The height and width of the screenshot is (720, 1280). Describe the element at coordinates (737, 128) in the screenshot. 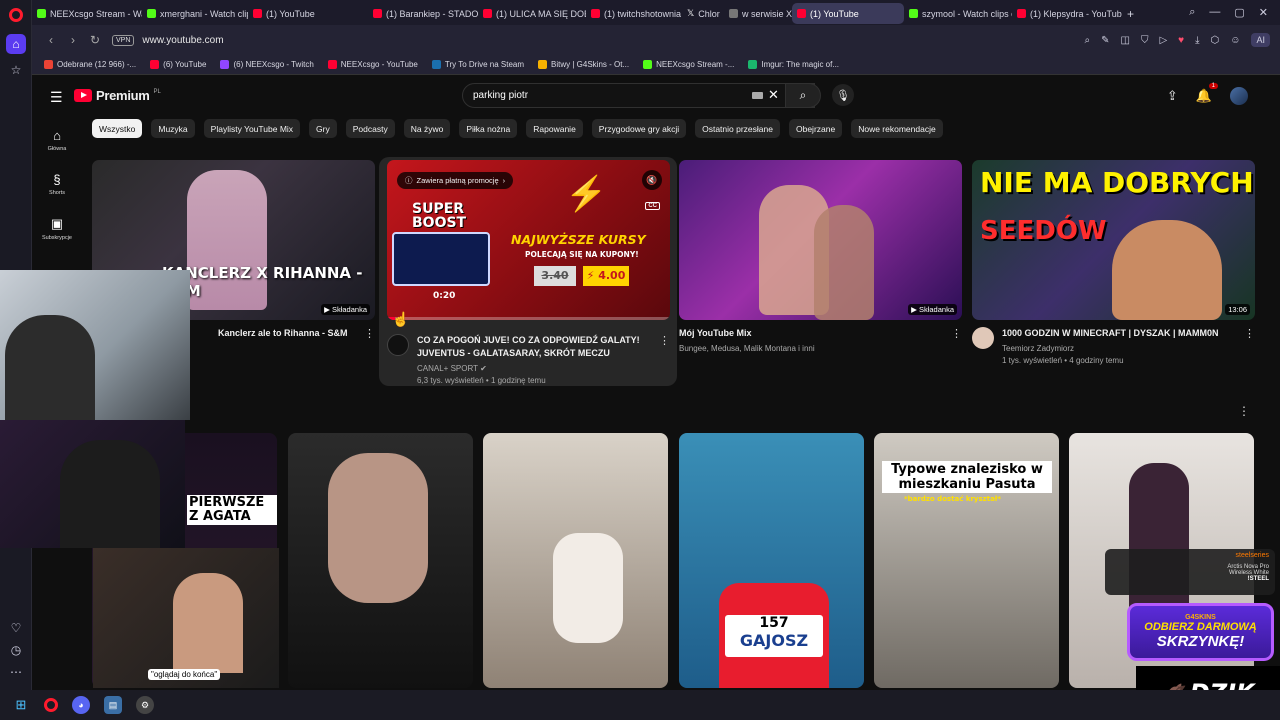

I see `chip: Ostatnio przesłane` at that location.